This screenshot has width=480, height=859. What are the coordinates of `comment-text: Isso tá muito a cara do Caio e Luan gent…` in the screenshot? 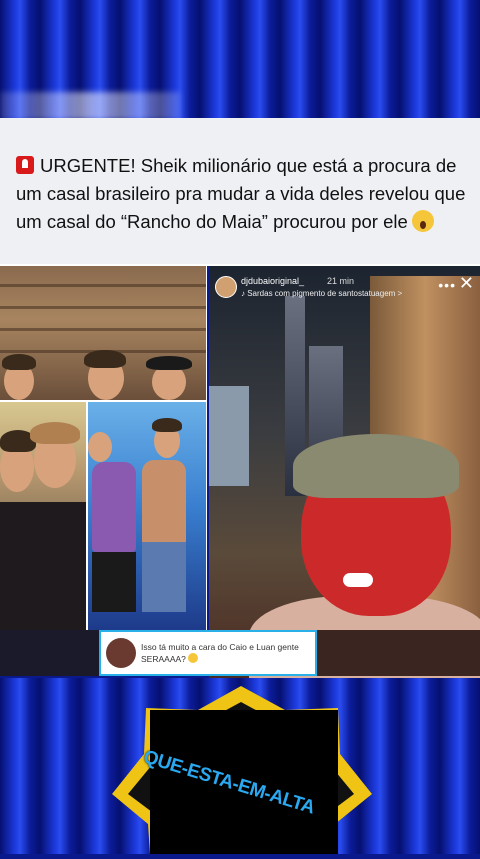 It's located at (220, 653).